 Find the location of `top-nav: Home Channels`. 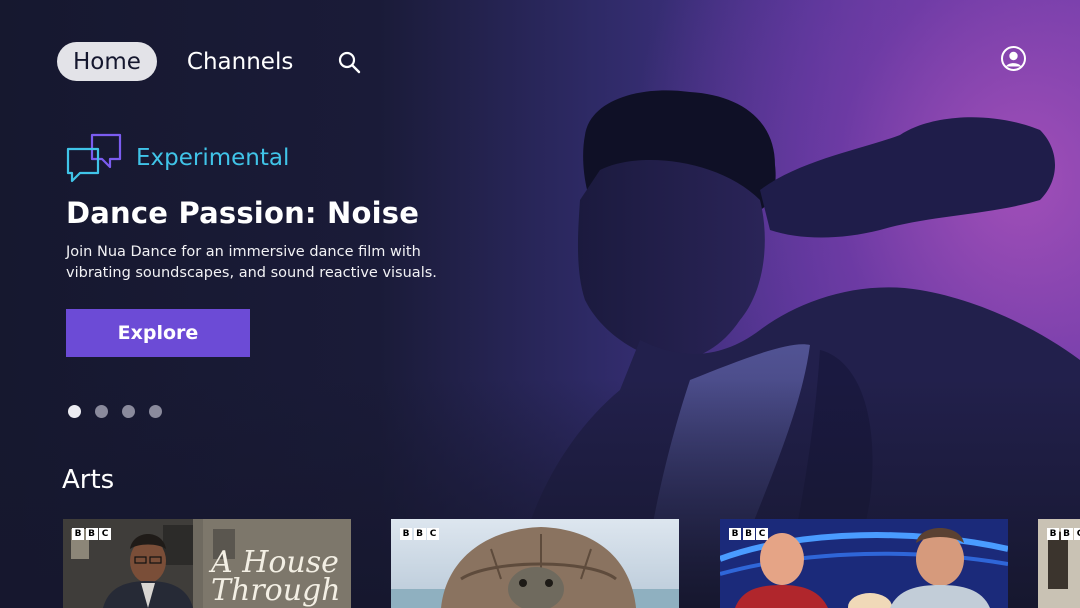

top-nav: Home Channels is located at coordinates (175, 61).